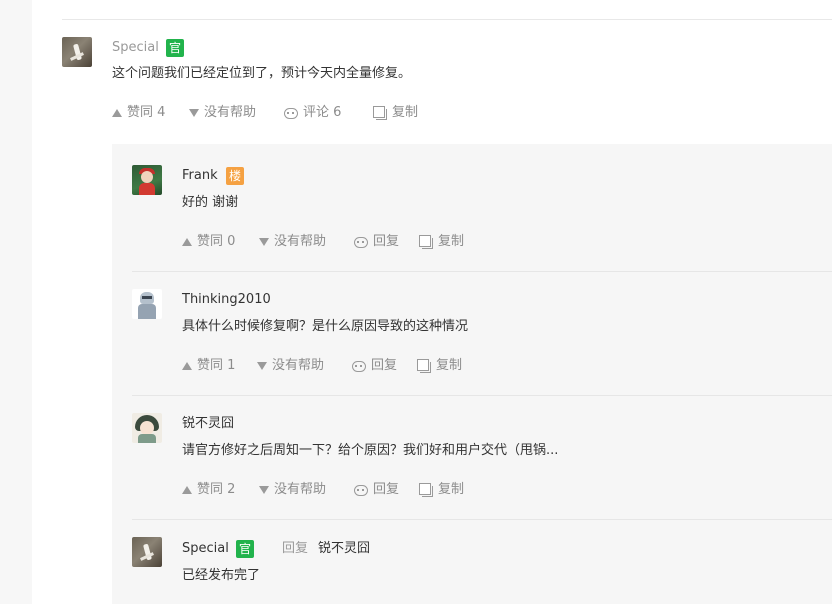  I want to click on reply-actions: 赞同 1 没有帮助 回复 复制, so click(342, 366).